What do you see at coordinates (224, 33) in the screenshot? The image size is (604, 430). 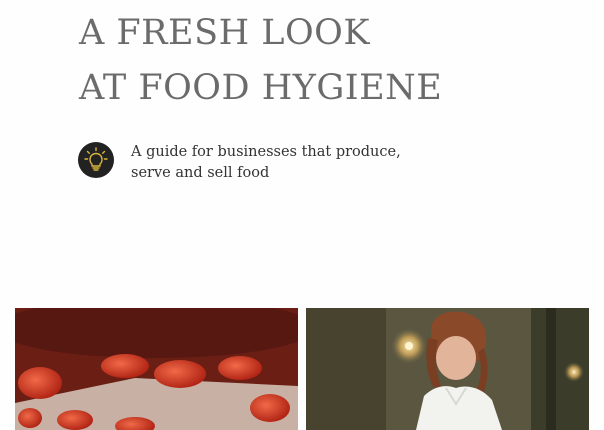 I see `title-line-1: A FRESH LOOK` at bounding box center [224, 33].